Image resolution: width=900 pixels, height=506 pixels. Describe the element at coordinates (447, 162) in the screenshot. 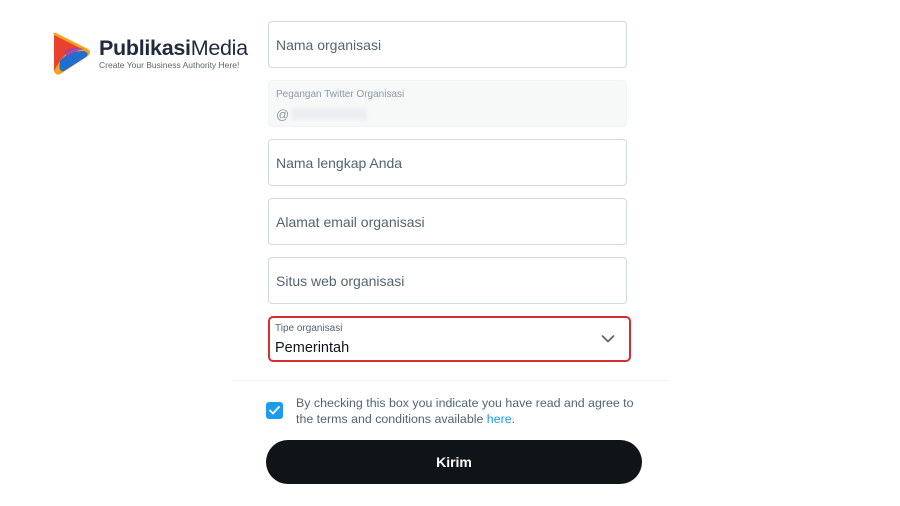

I see `full-name-field: Nama lengkap Anda` at that location.